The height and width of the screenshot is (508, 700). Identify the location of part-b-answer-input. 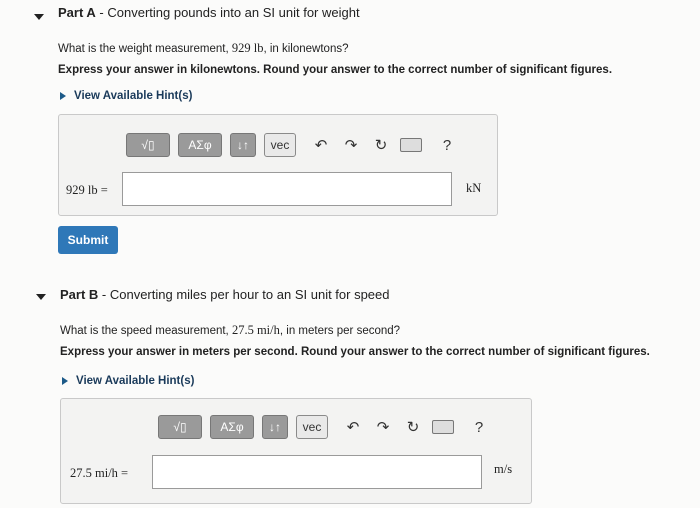
(317, 472).